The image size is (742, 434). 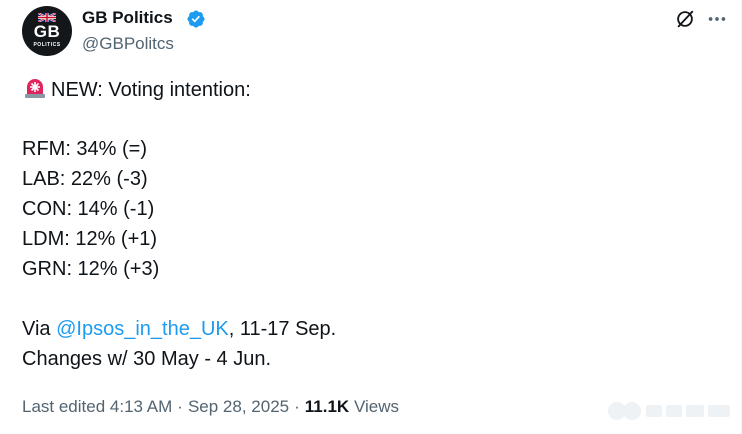 What do you see at coordinates (47, 17) in the screenshot?
I see `union-jack-icon` at bounding box center [47, 17].